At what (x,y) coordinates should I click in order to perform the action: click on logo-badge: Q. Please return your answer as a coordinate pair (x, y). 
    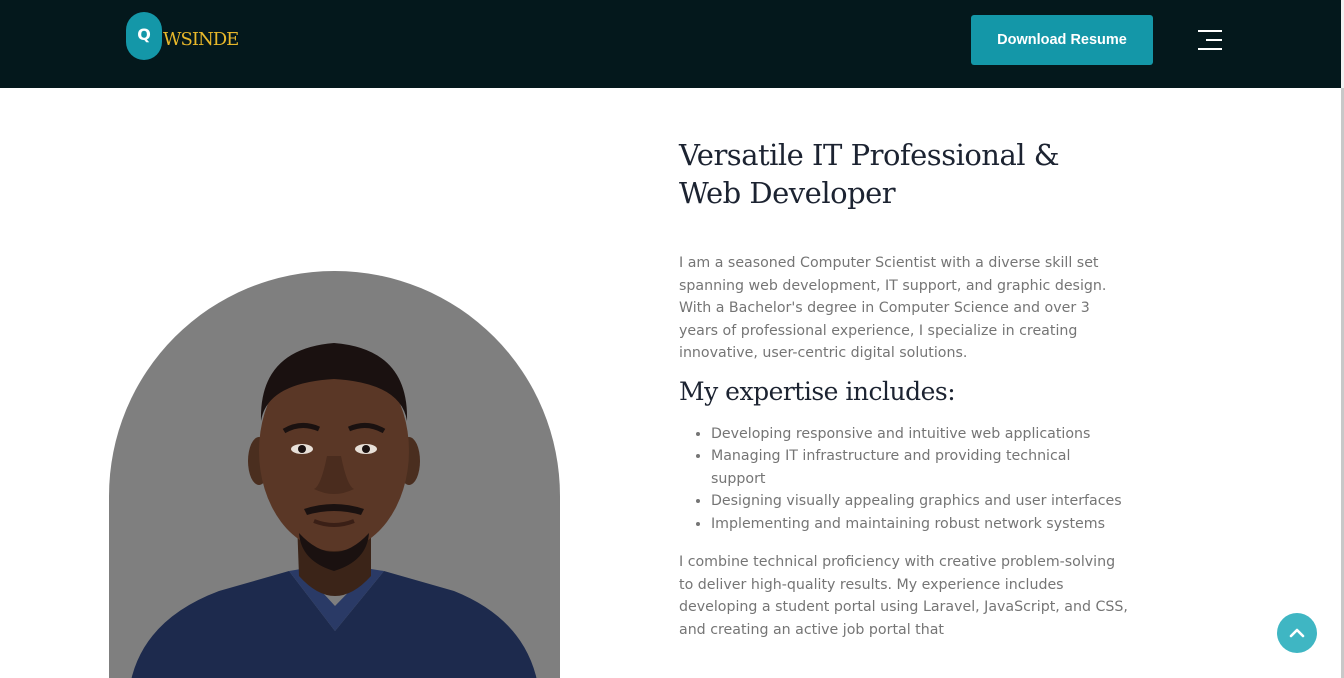
    Looking at the image, I should click on (144, 36).